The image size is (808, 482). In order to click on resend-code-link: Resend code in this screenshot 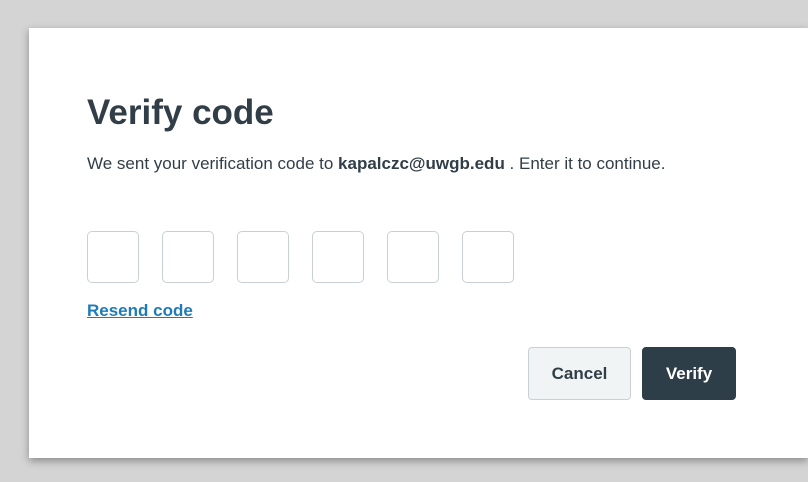, I will do `click(140, 311)`.